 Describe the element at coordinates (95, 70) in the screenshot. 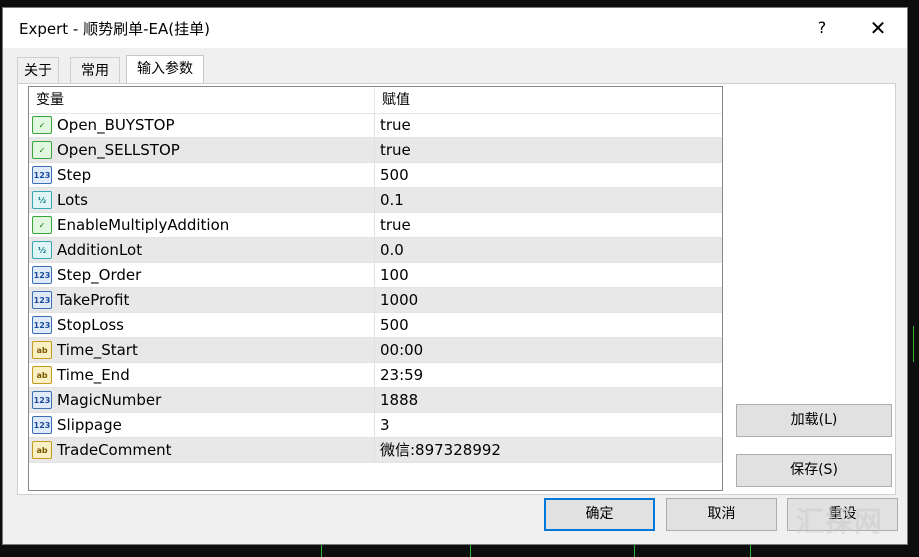

I see `tab-common: 常用` at that location.